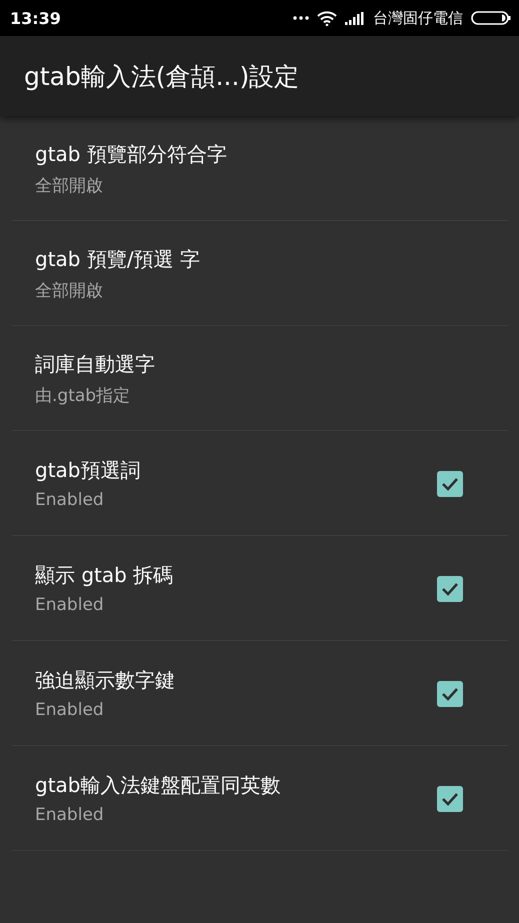 The height and width of the screenshot is (923, 519). I want to click on setting-item: 顯示 gtab 拆碼 Enabled, so click(260, 589).